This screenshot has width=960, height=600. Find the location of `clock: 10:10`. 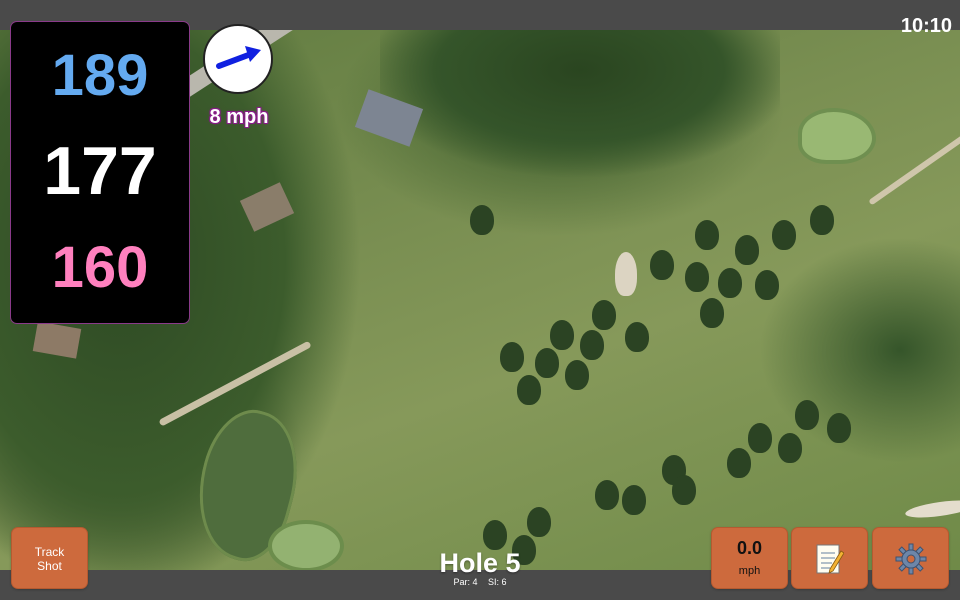

clock: 10:10 is located at coordinates (926, 26).